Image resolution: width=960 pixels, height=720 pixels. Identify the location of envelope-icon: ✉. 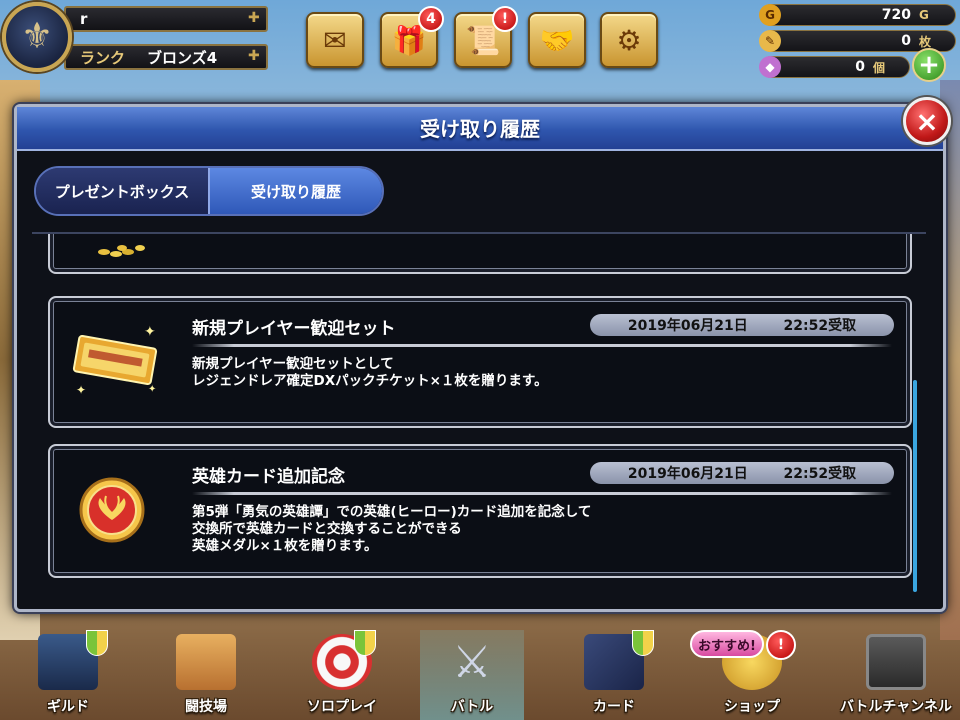
(335, 40).